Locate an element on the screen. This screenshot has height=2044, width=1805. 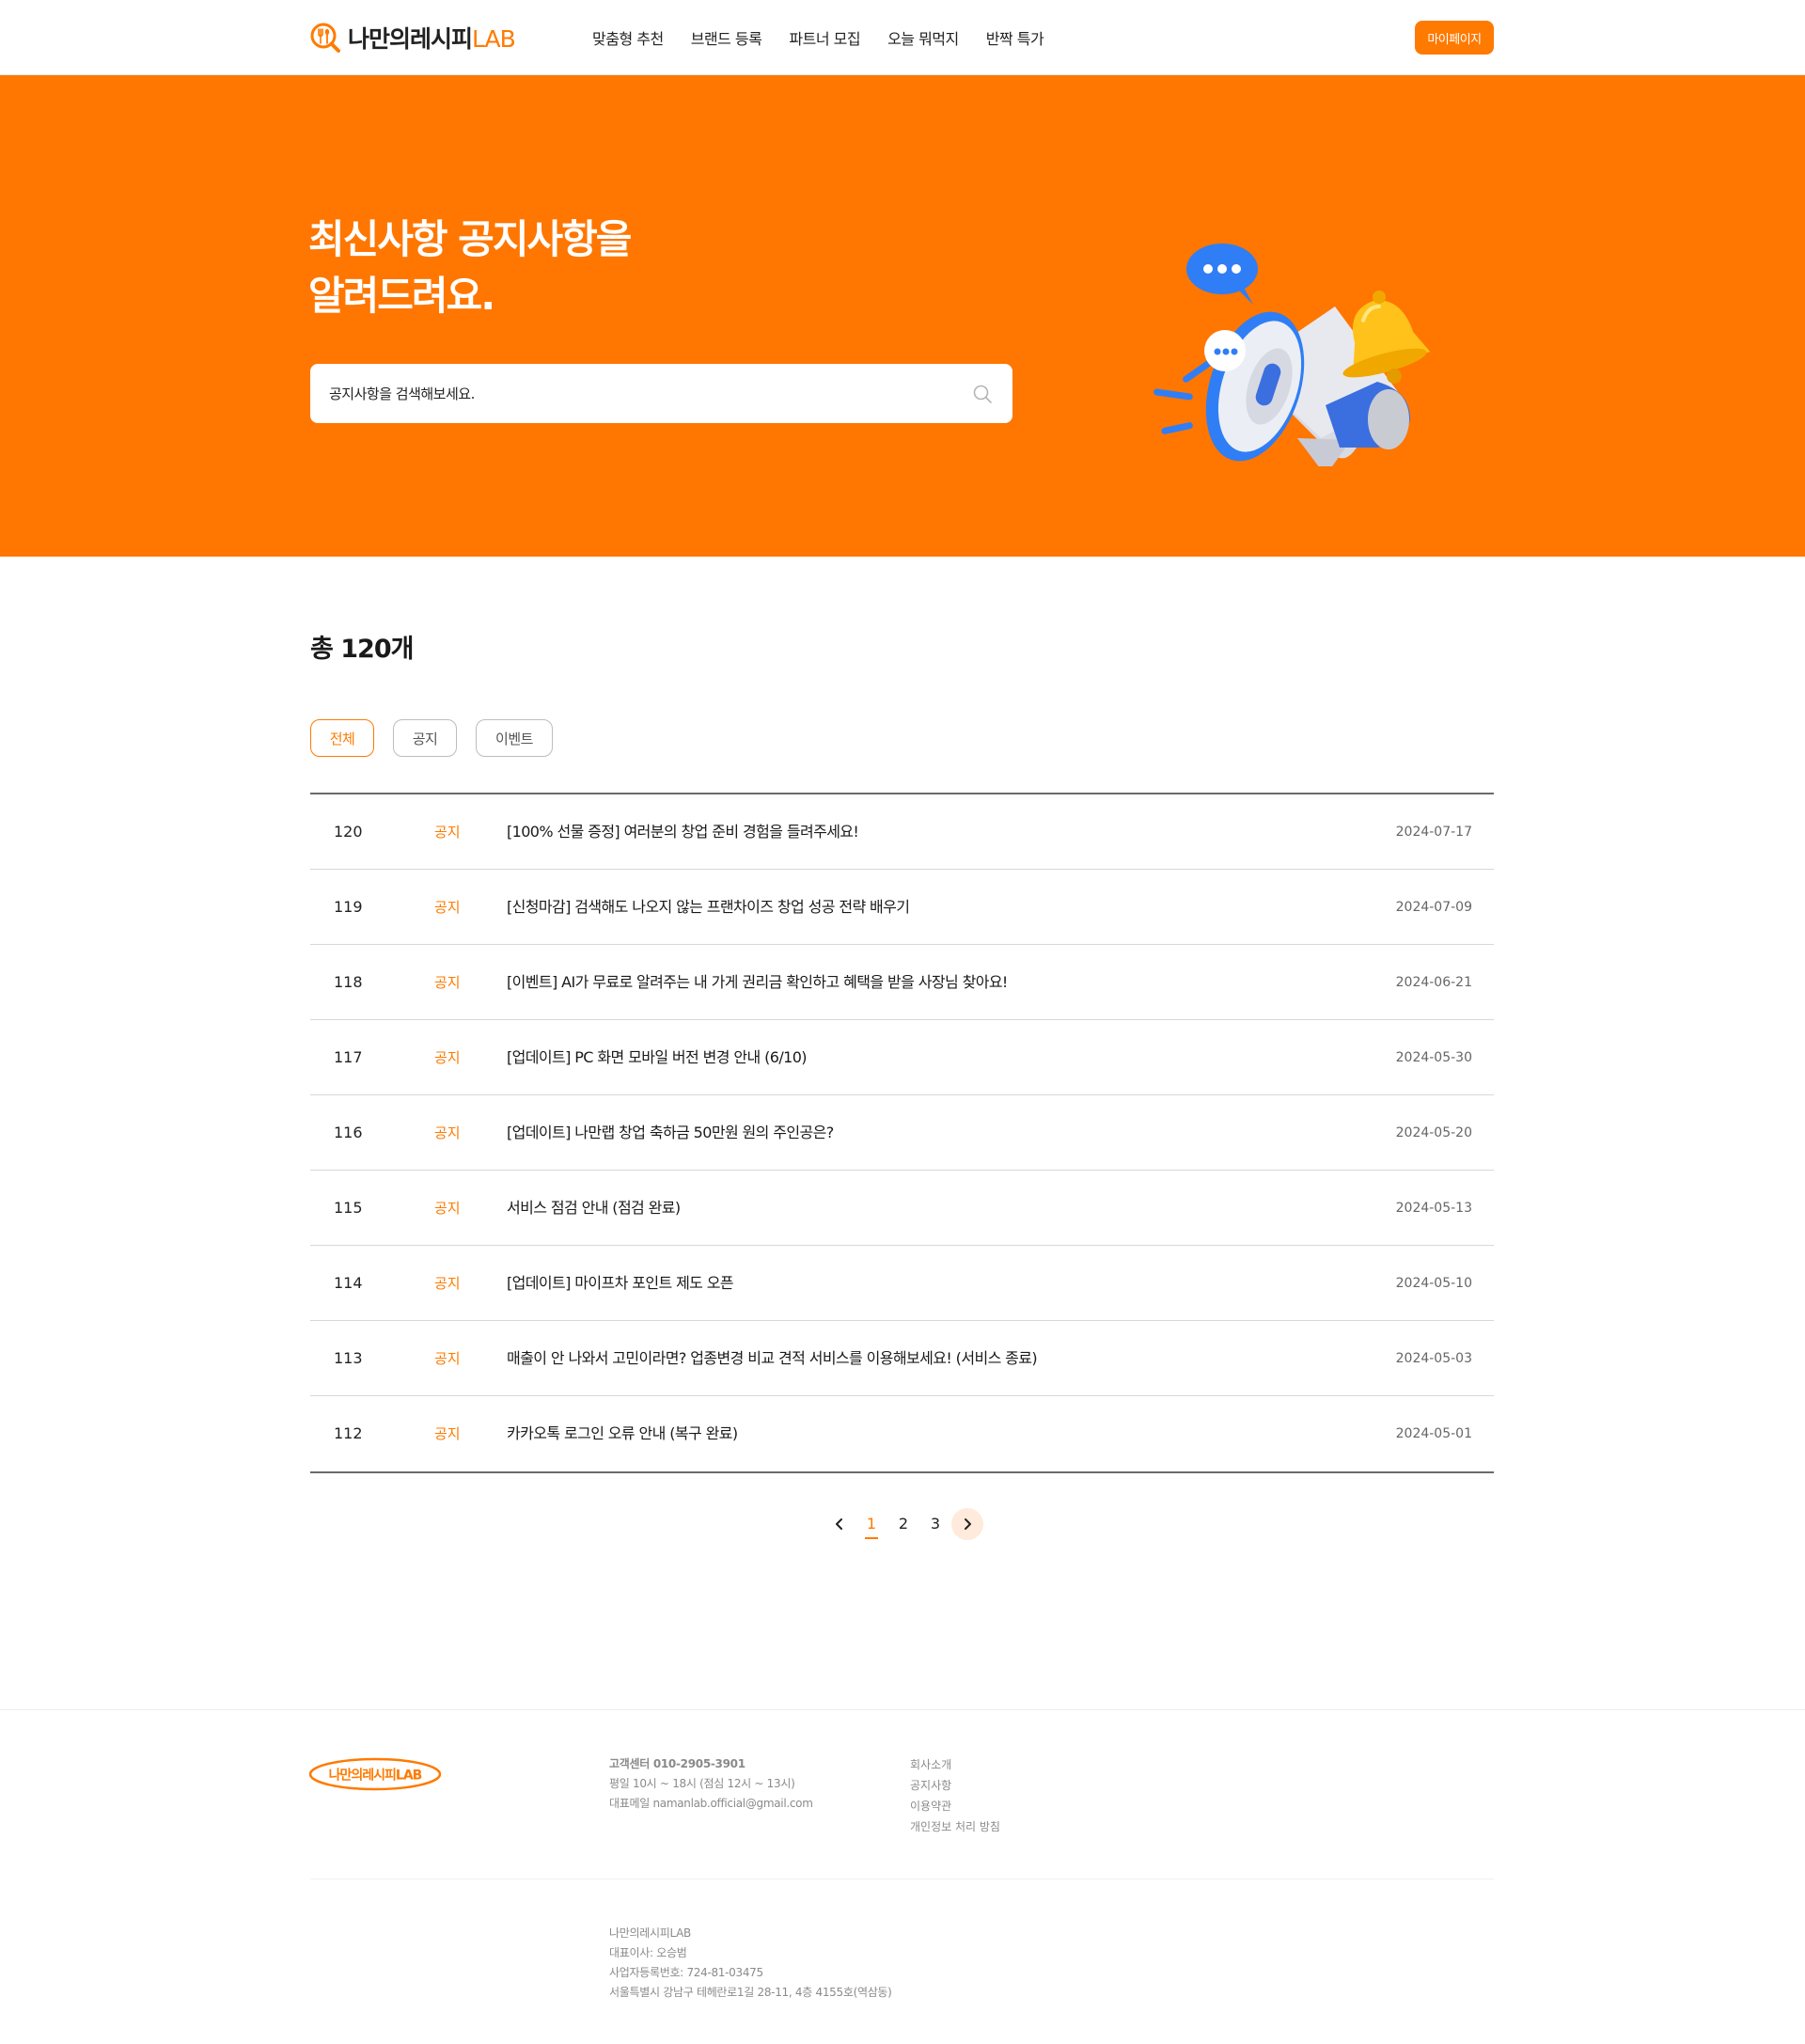
company-name: 나만의레시피LAB is located at coordinates (650, 1933).